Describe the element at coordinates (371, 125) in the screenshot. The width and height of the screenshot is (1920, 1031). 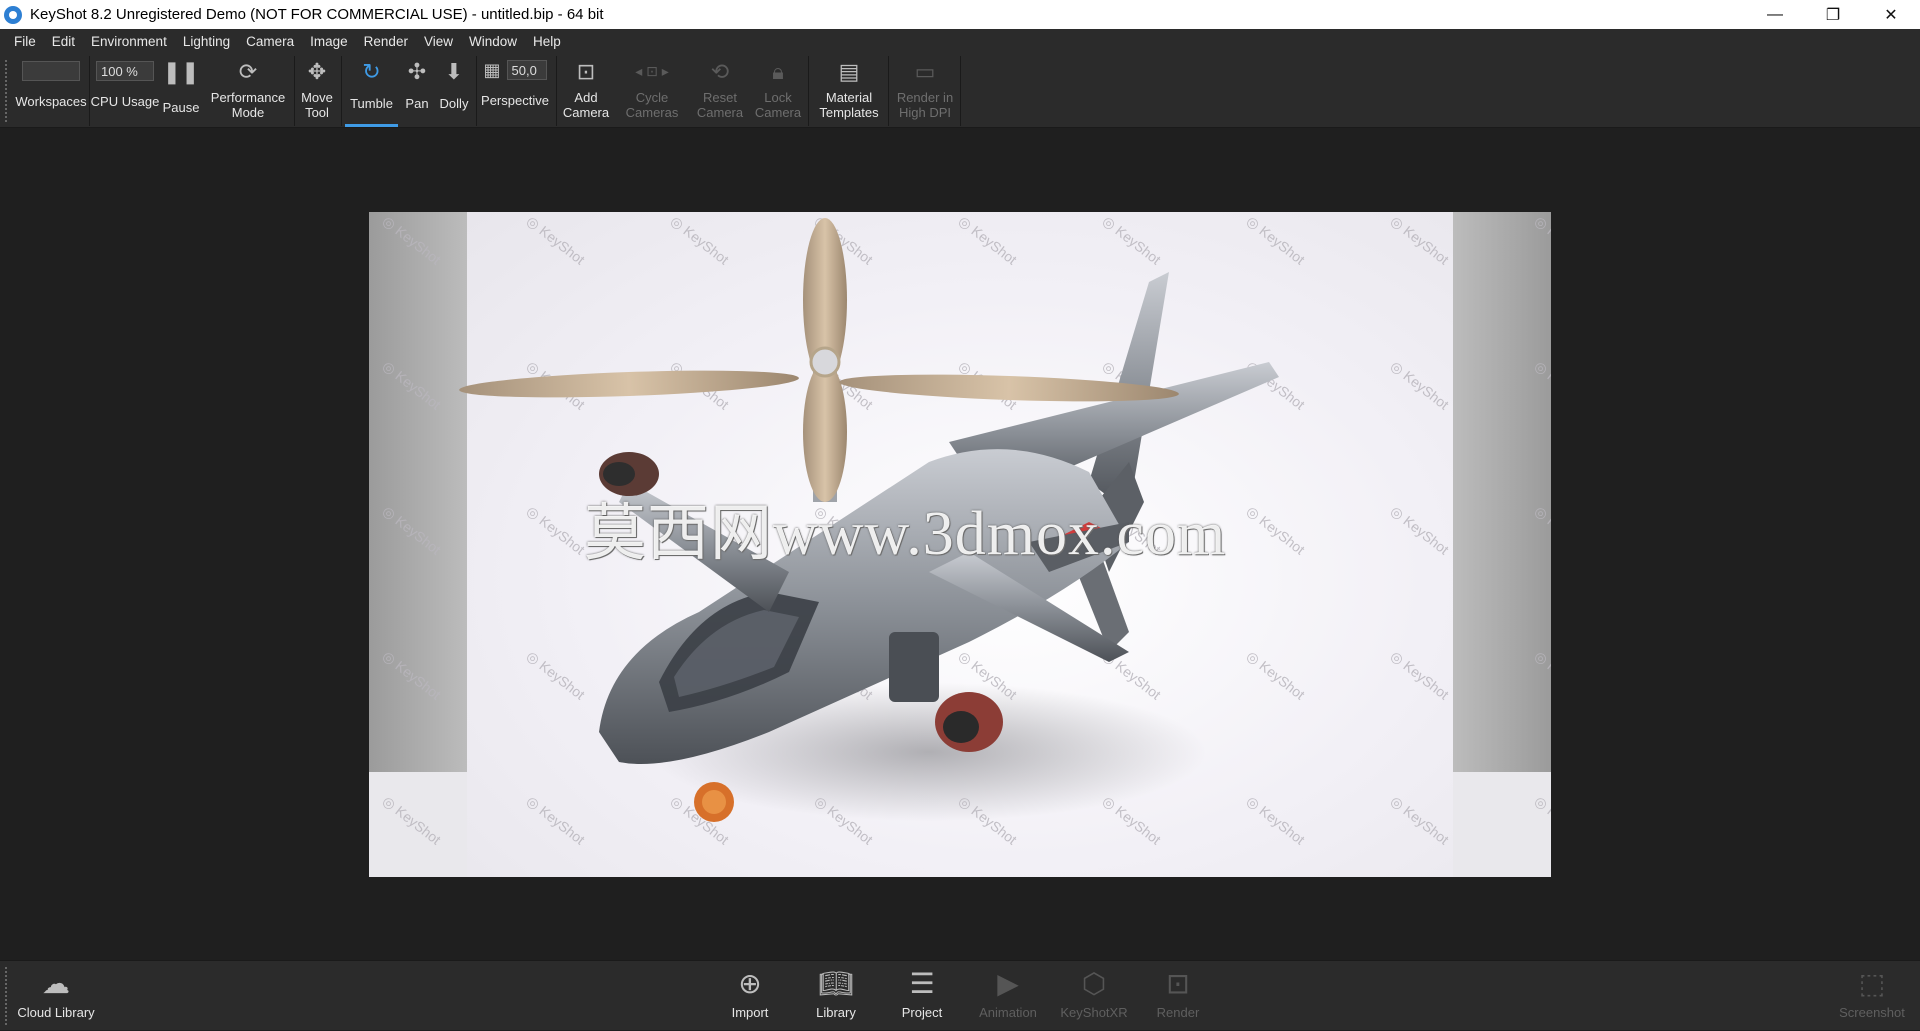
I see `active-tool-indicator` at that location.